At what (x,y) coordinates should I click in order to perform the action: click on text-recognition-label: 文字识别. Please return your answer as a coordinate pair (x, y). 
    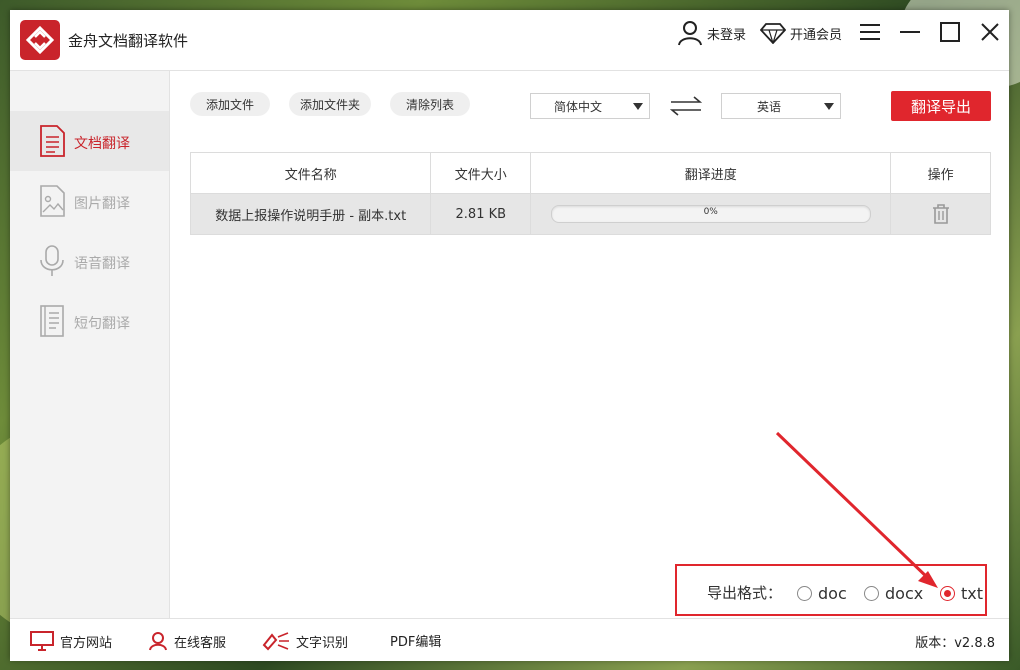
    Looking at the image, I should click on (322, 643).